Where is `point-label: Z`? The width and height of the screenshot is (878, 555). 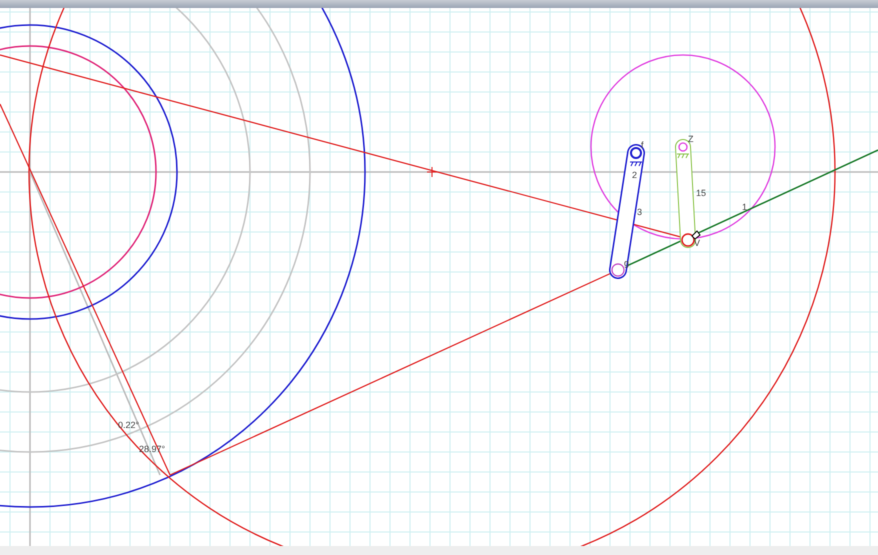 point-label: Z is located at coordinates (691, 139).